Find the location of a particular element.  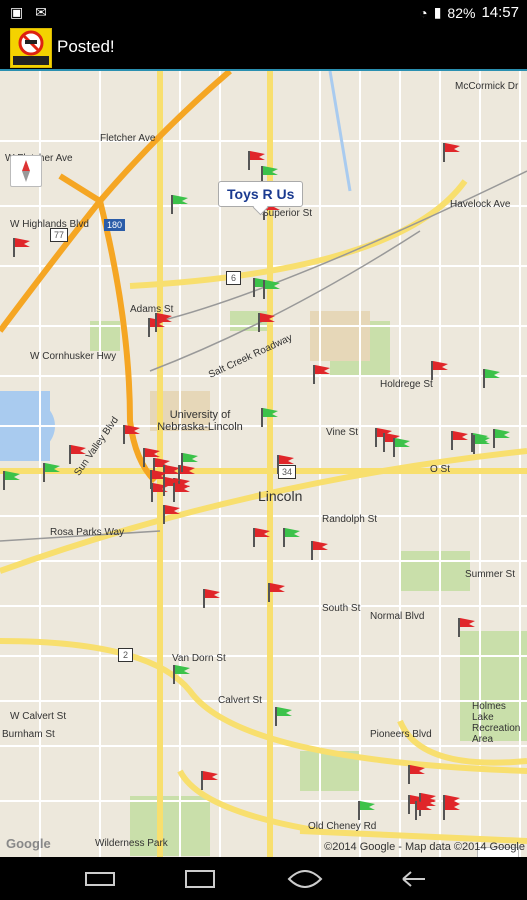

battery-level: 82% is located at coordinates (461, 12).